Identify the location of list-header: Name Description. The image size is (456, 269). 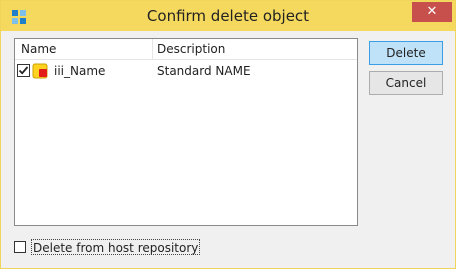
(186, 49).